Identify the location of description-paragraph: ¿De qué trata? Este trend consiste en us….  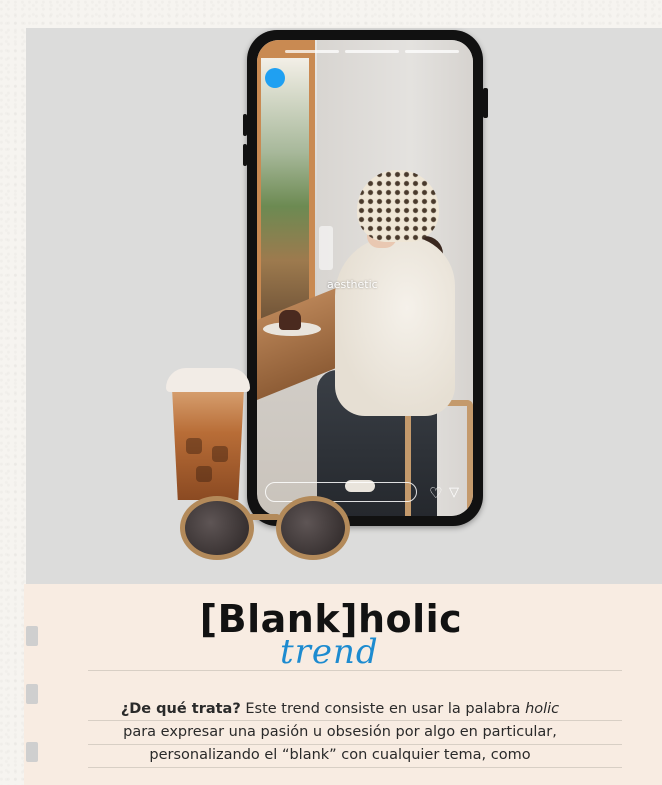
(340, 732).